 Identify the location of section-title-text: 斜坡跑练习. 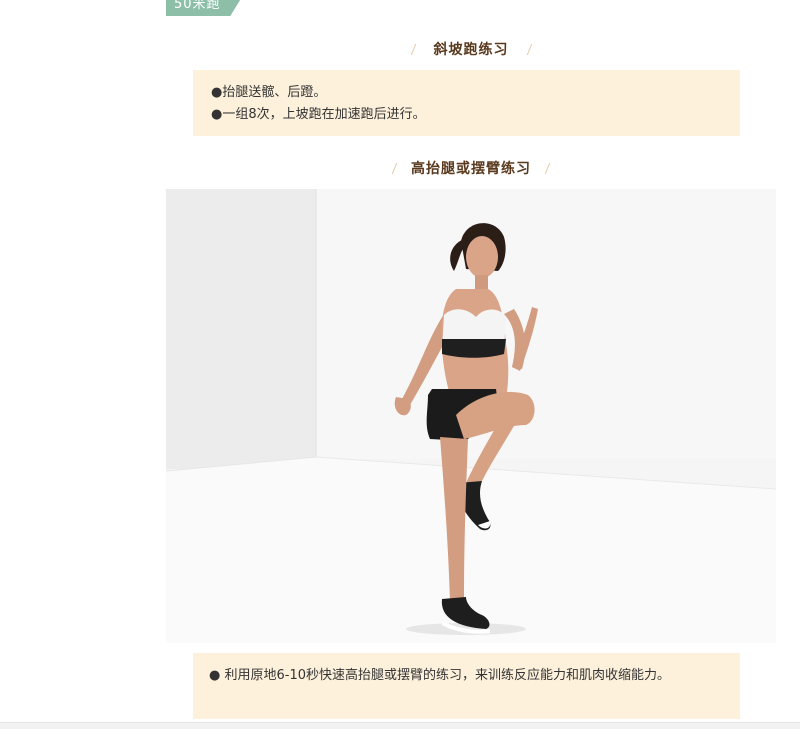
(471, 50).